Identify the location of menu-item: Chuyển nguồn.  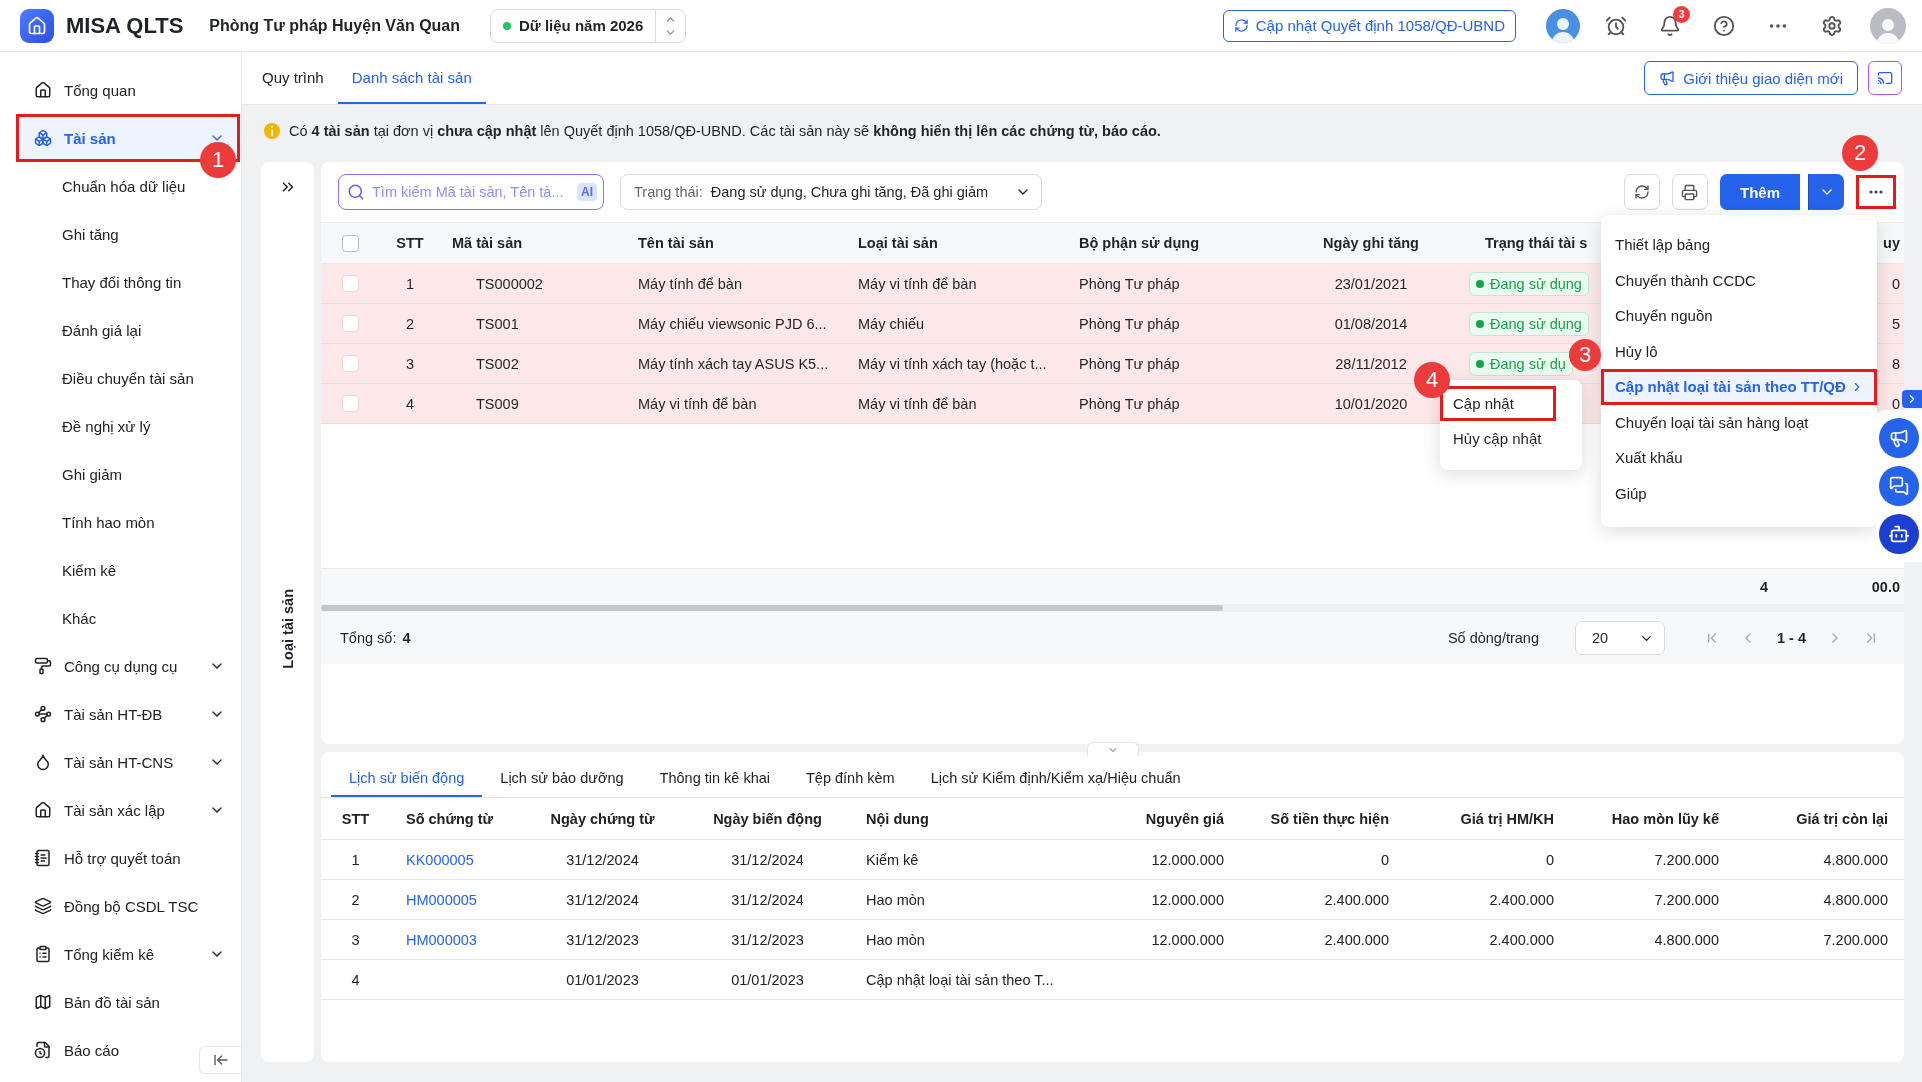
(1739, 316).